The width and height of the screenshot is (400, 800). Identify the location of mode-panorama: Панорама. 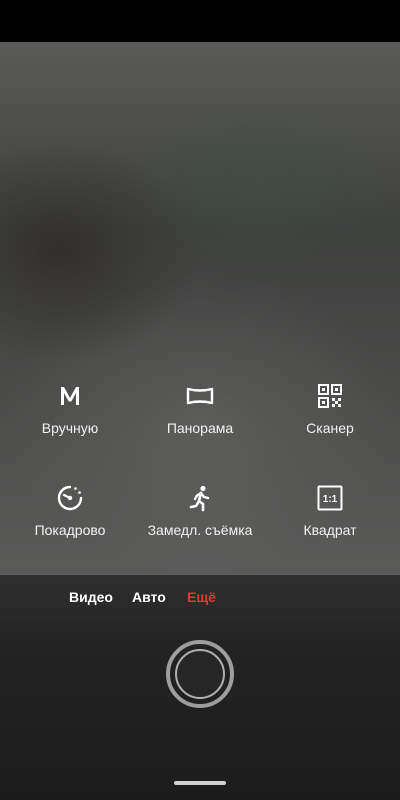
(200, 417).